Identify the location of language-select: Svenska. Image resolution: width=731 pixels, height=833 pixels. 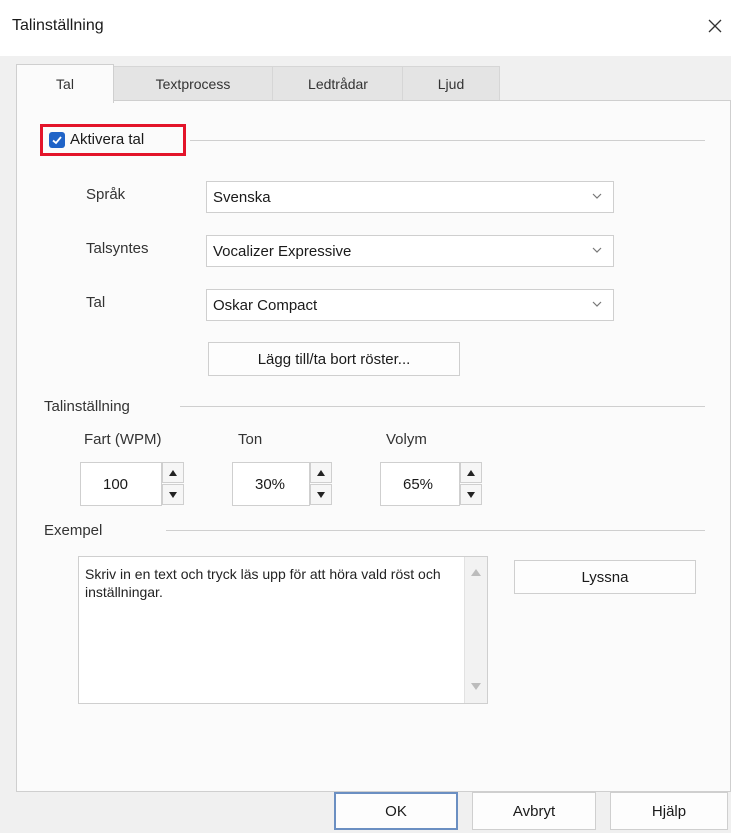
(410, 197).